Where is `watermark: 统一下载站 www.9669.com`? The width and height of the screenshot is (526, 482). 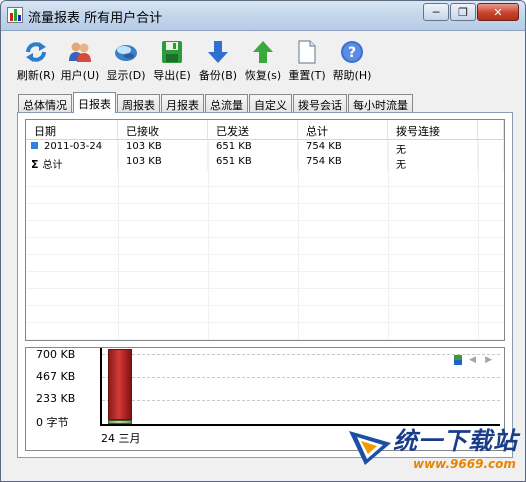 watermark: 统一下载站 www.9669.com is located at coordinates (435, 450).